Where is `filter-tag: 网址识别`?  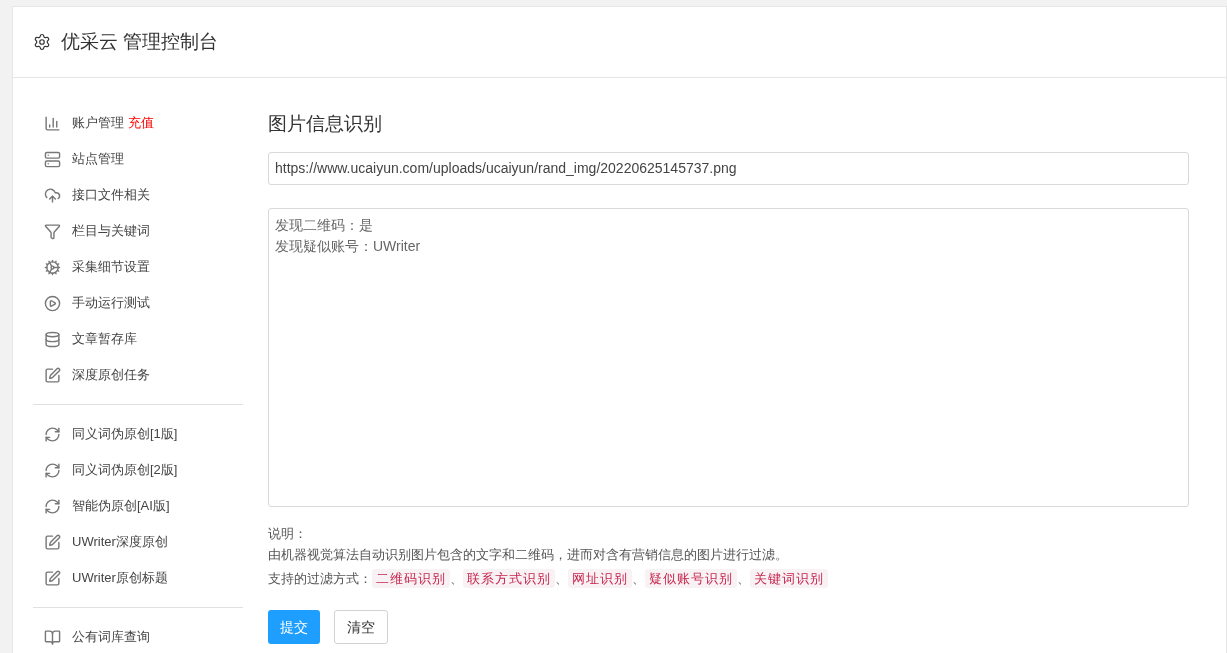 filter-tag: 网址识别 is located at coordinates (600, 578).